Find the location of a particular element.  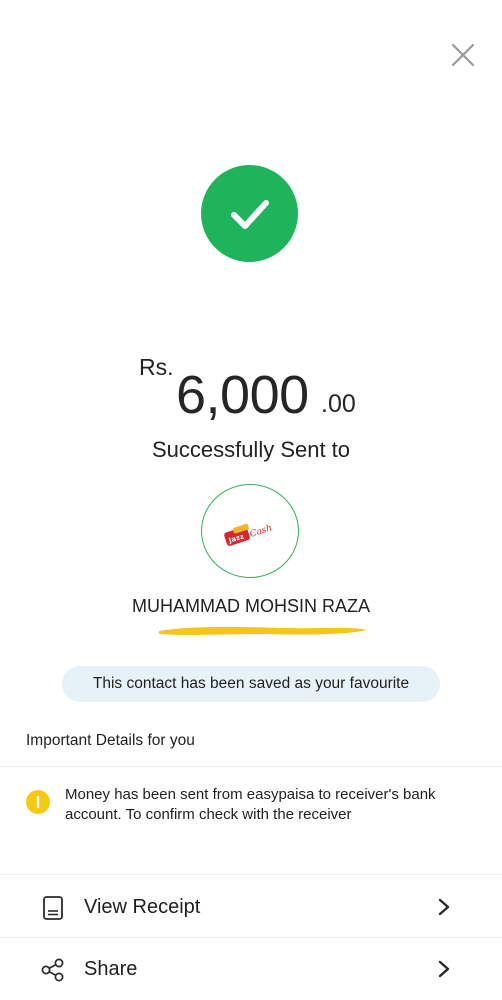

checkmark-icon is located at coordinates (249, 214).